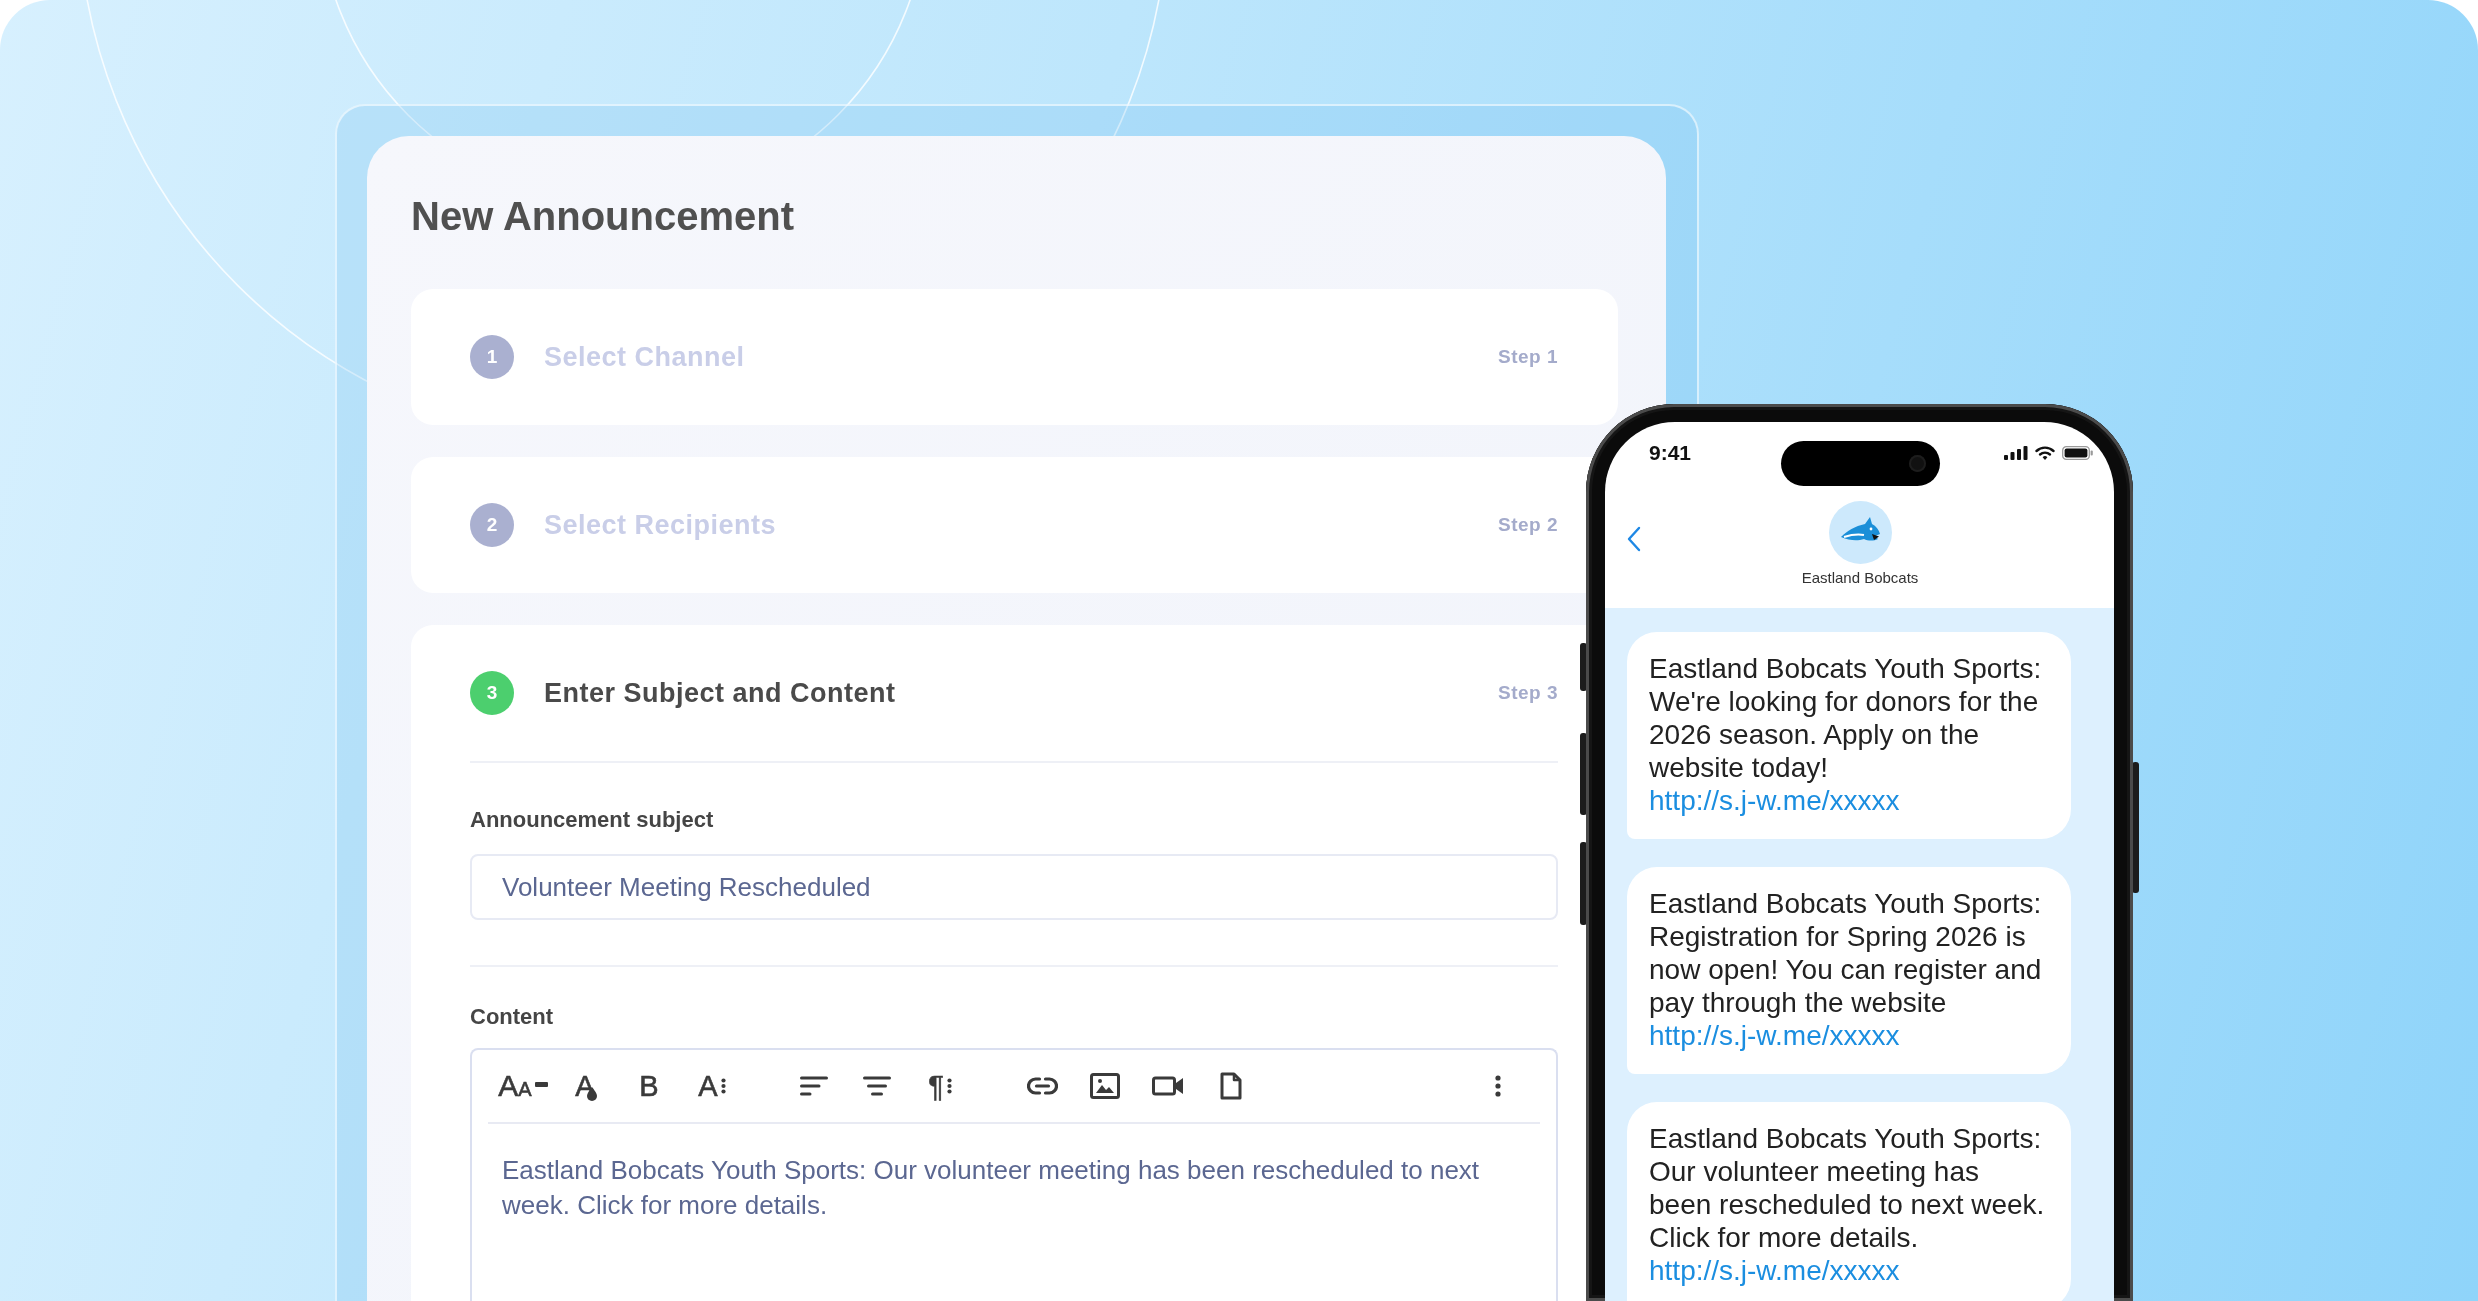  I want to click on contact-name: Eastland Bobcats, so click(1860, 578).